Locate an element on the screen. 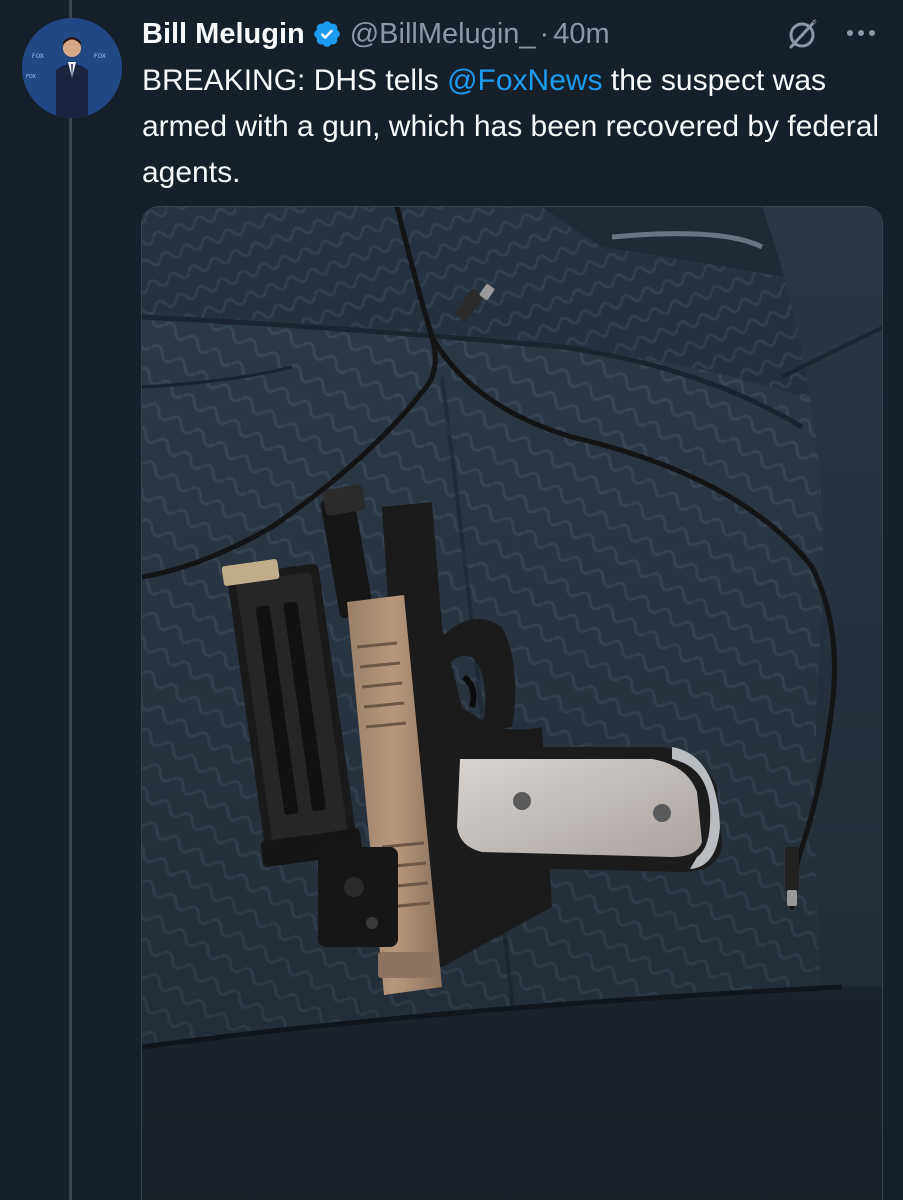 The image size is (903, 1200). tweet-header: Bill Melugin @BillMelugin_ · 40m is located at coordinates (376, 34).